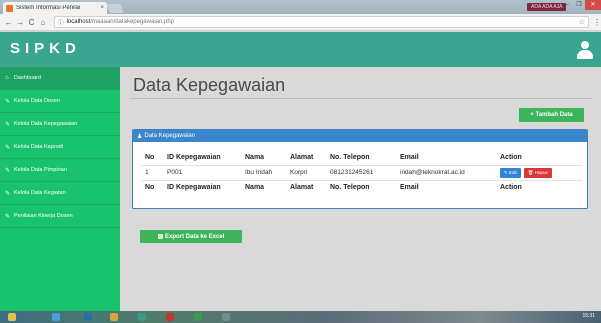 The height and width of the screenshot is (323, 601). What do you see at coordinates (40, 193) in the screenshot?
I see `sidebar-item-label: Kelola Data Kegiatan` at bounding box center [40, 193].